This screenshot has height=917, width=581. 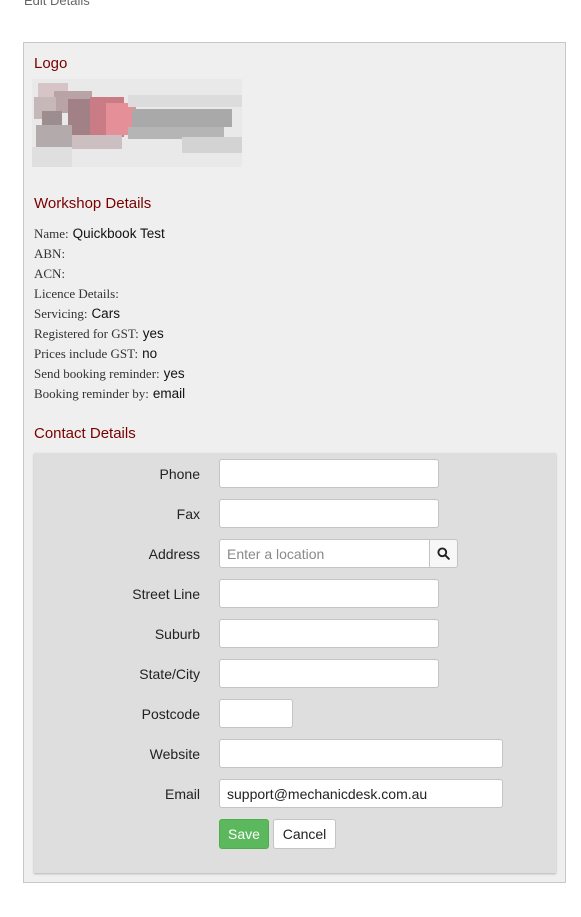 I want to click on email-label: Email, so click(x=182, y=794).